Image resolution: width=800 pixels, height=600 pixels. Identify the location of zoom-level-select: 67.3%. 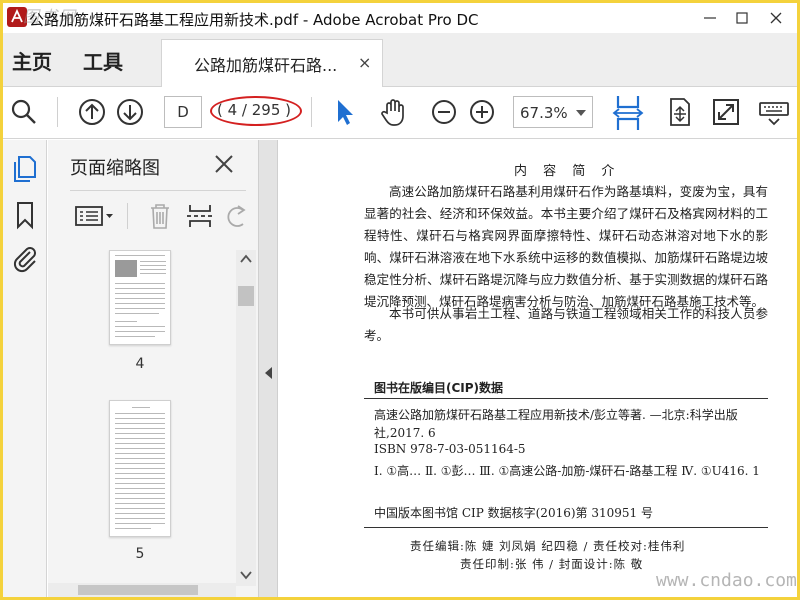
(553, 112).